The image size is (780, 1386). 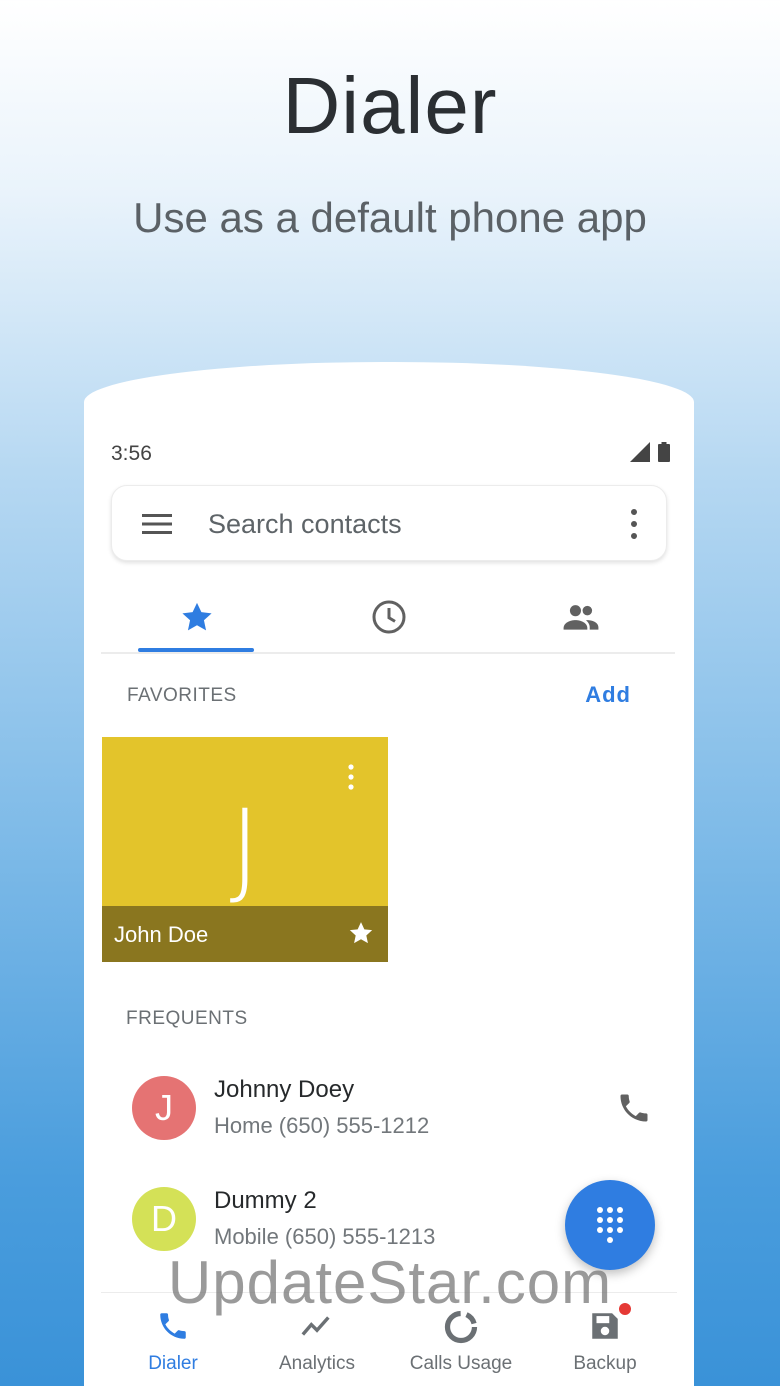 I want to click on contact-name: Dummy 2, so click(x=265, y=1200).